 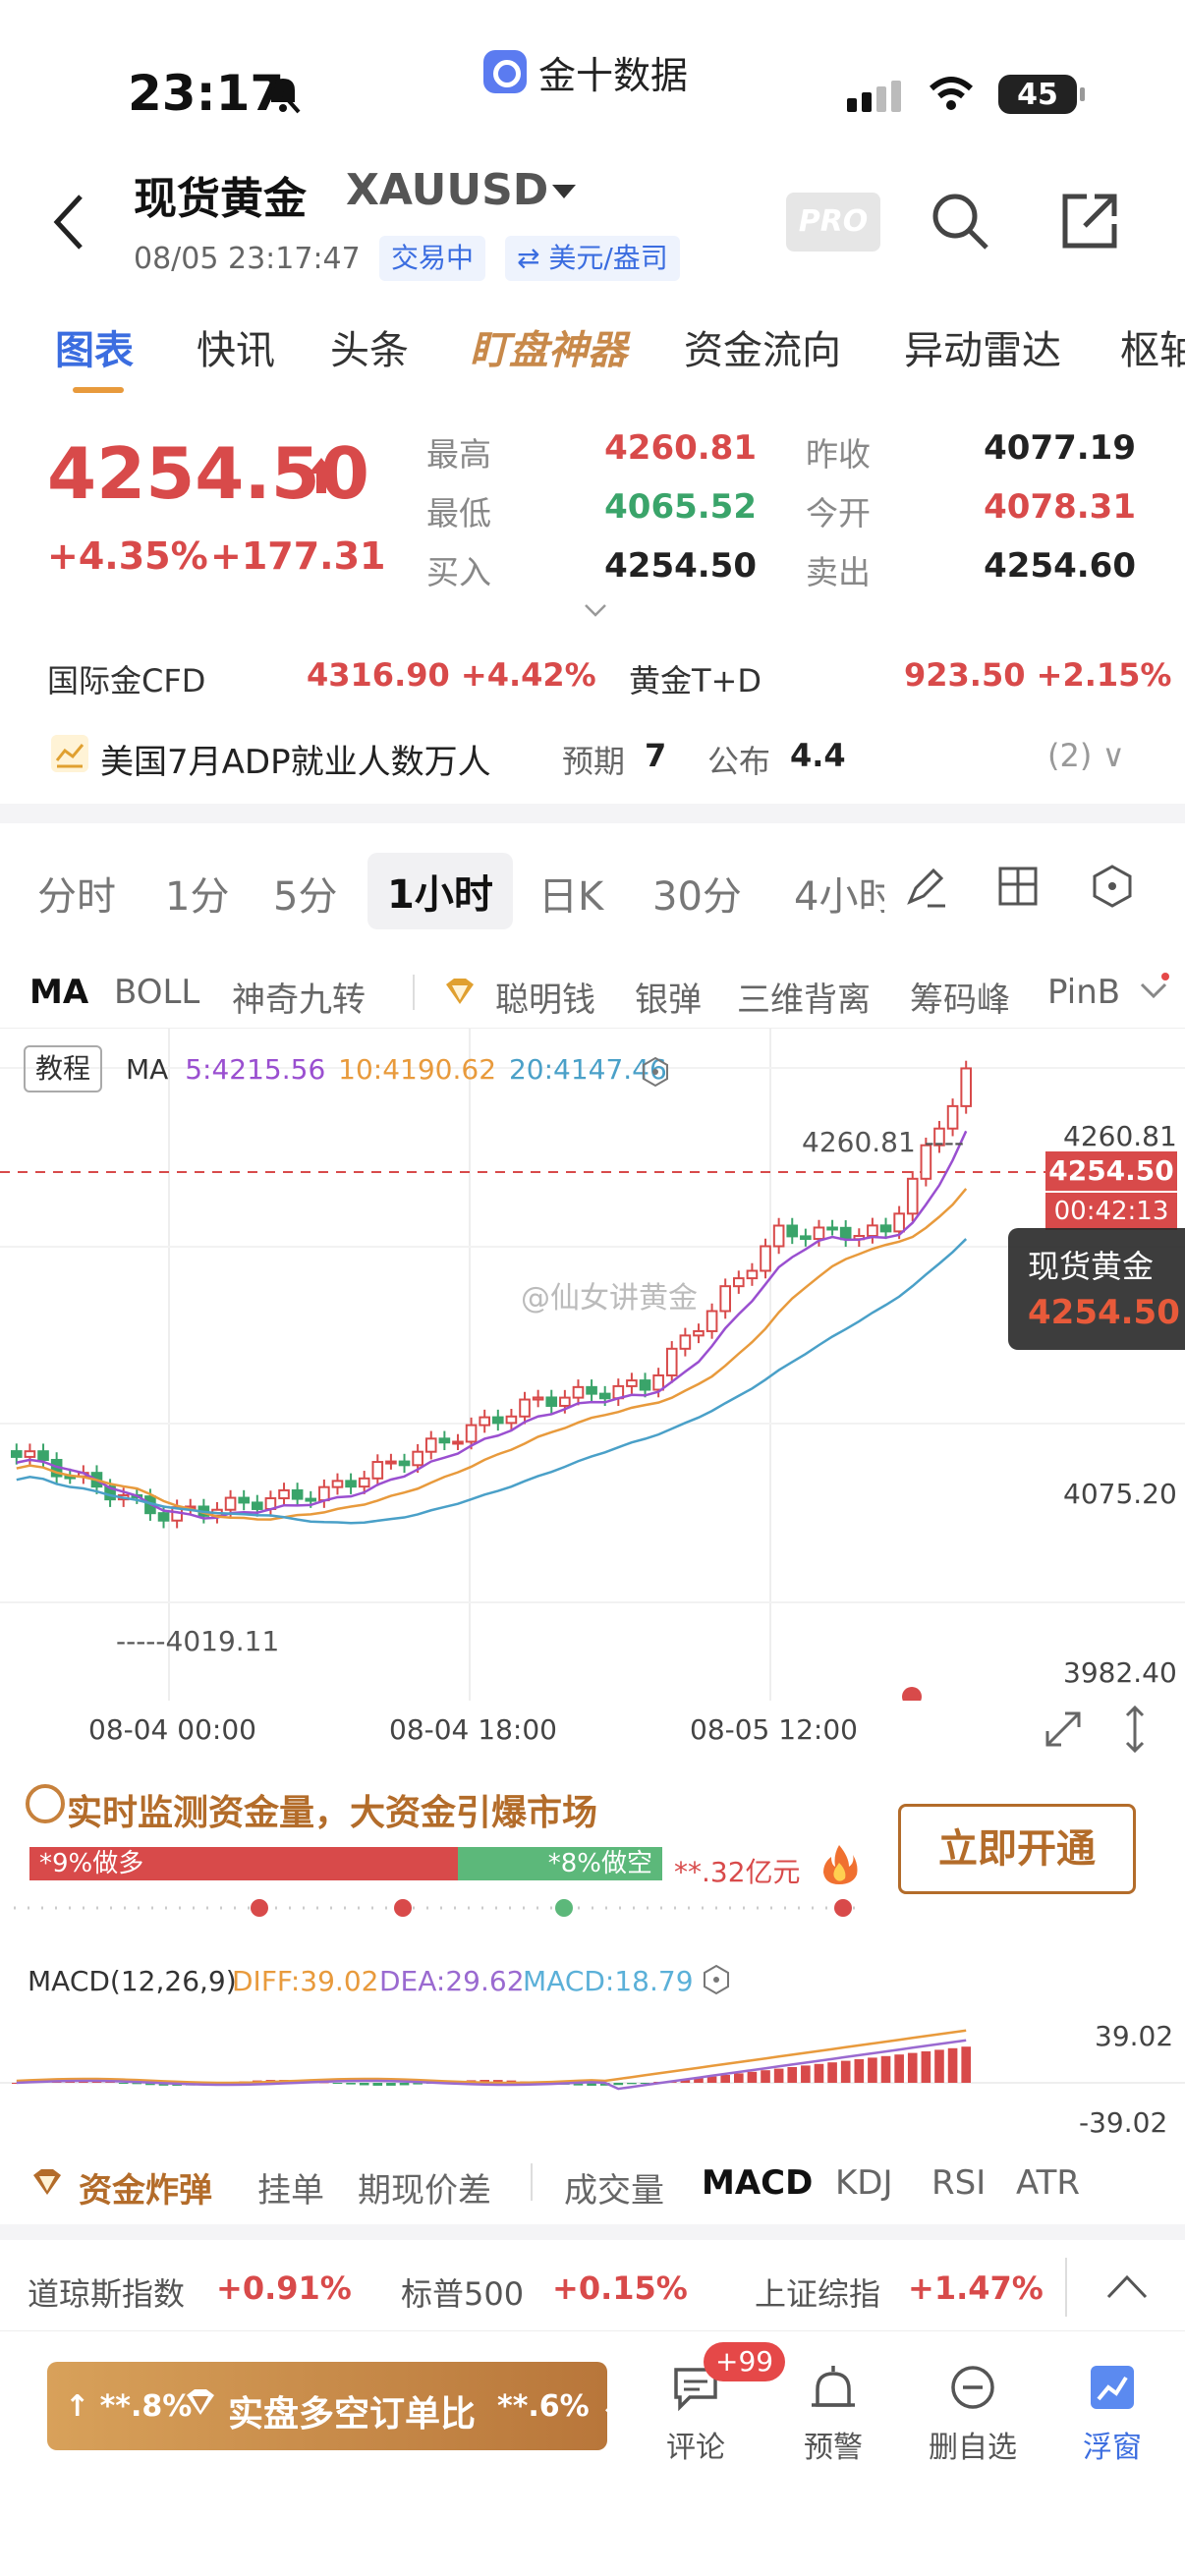 What do you see at coordinates (295, 759) in the screenshot?
I see `event-title: 美国7月ADP就业人数万人` at bounding box center [295, 759].